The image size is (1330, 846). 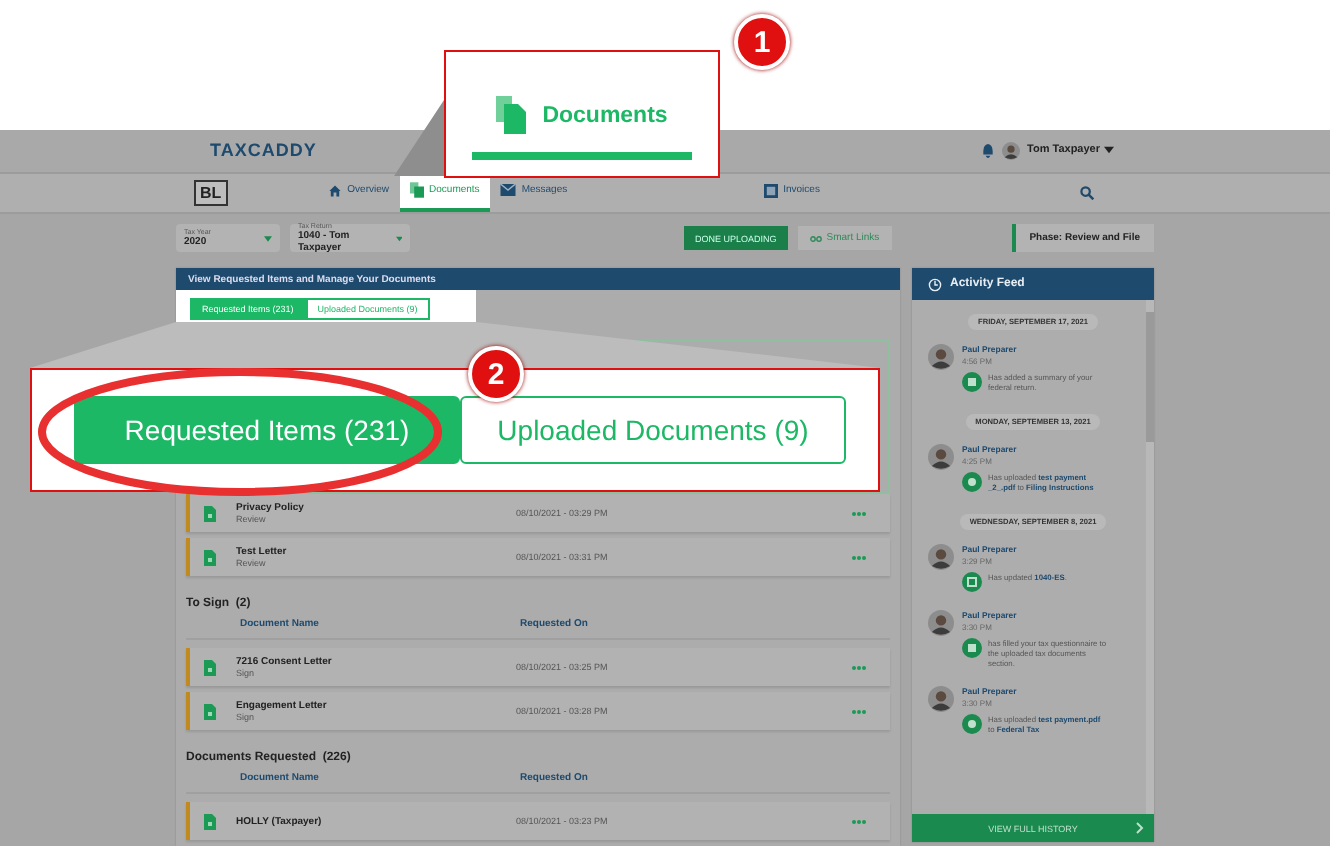 I want to click on home-icon, so click(x=334, y=190).